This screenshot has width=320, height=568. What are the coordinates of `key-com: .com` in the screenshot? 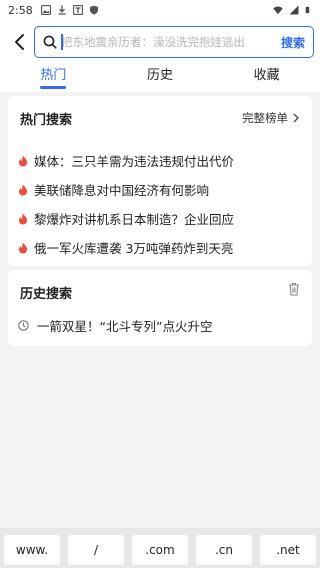 It's located at (160, 550).